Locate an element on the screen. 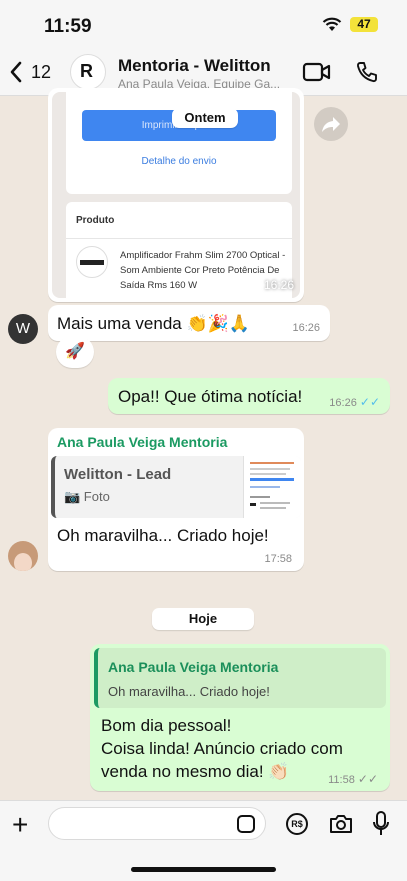 The width and height of the screenshot is (407, 881). message-line: Bom dia pessoal! is located at coordinates (166, 725).